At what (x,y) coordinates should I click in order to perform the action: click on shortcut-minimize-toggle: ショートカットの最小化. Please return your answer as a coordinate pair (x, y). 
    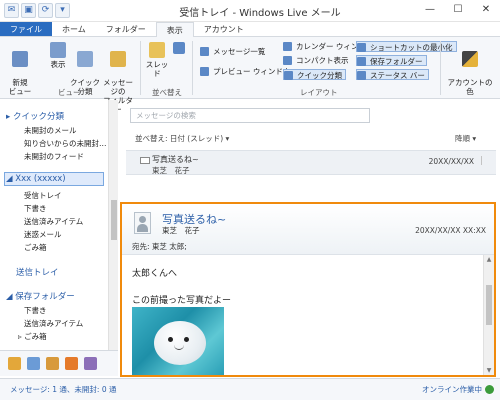
    Looking at the image, I should click on (406, 46).